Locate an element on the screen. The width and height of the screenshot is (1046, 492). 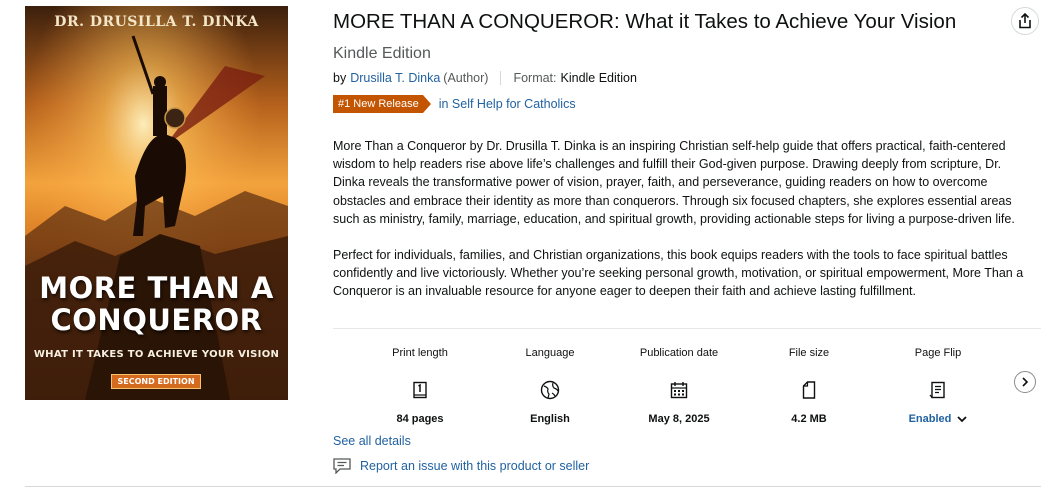
detail-value: English is located at coordinates (550, 419).